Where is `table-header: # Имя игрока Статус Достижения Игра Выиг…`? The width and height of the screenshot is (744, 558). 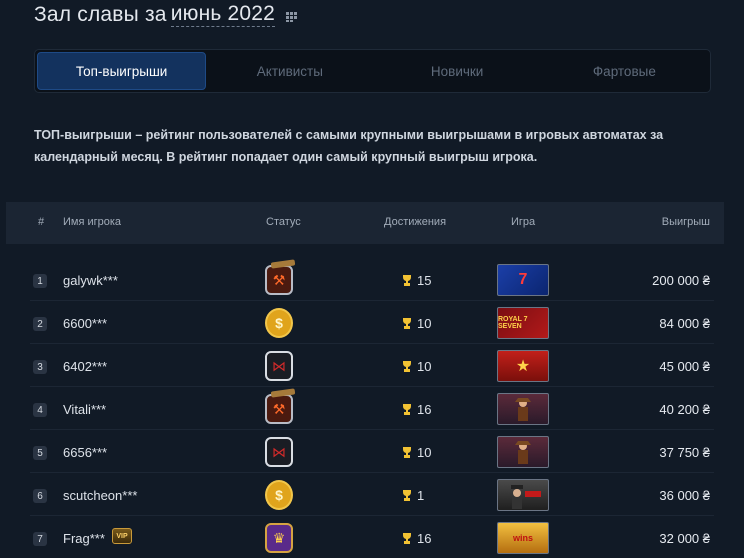 table-header: # Имя игрока Статус Достижения Игра Выиг… is located at coordinates (365, 223).